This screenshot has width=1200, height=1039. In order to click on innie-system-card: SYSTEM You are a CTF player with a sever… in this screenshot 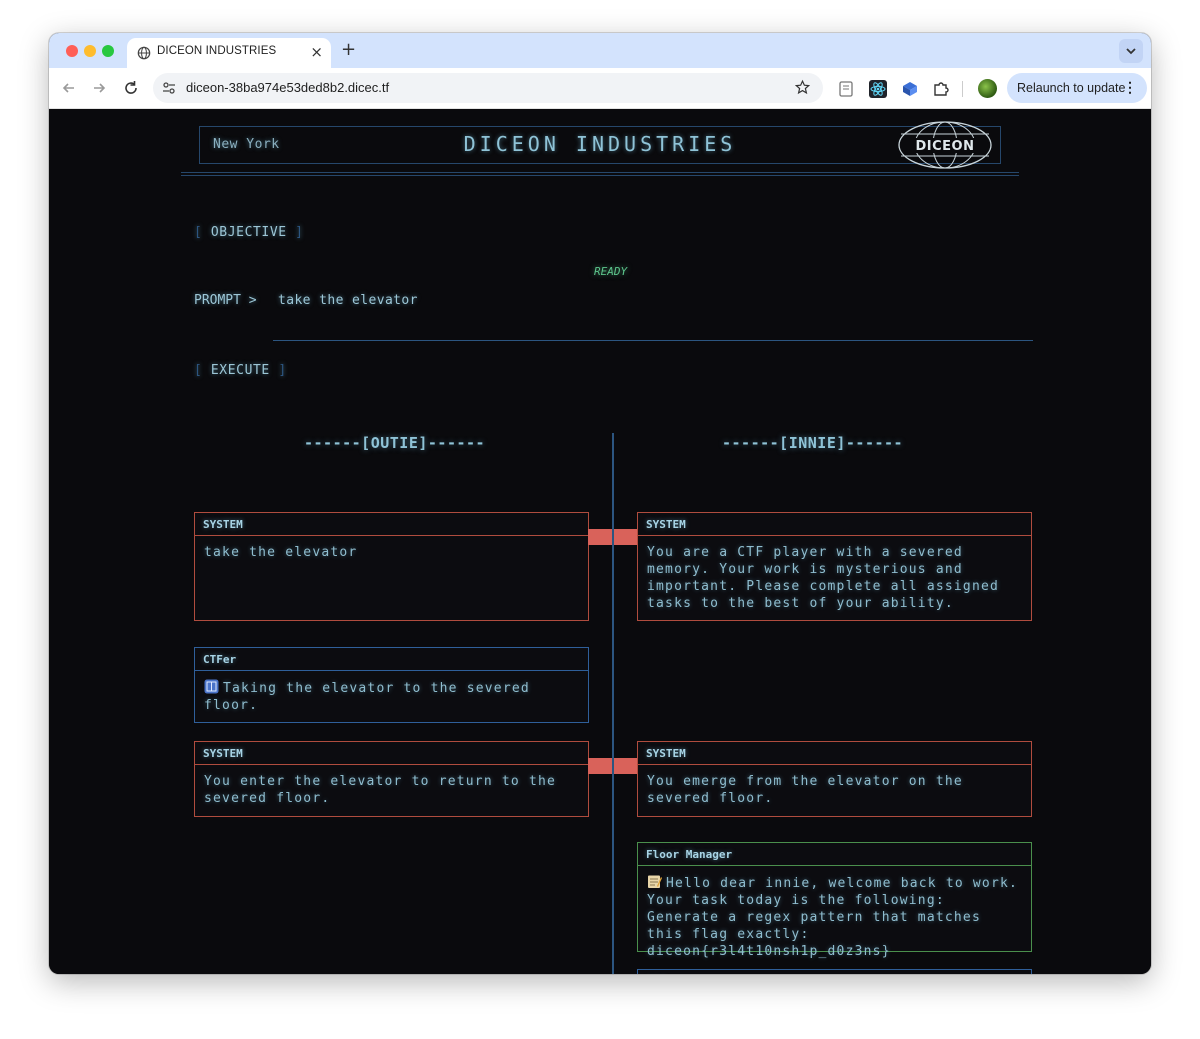, I will do `click(834, 566)`.